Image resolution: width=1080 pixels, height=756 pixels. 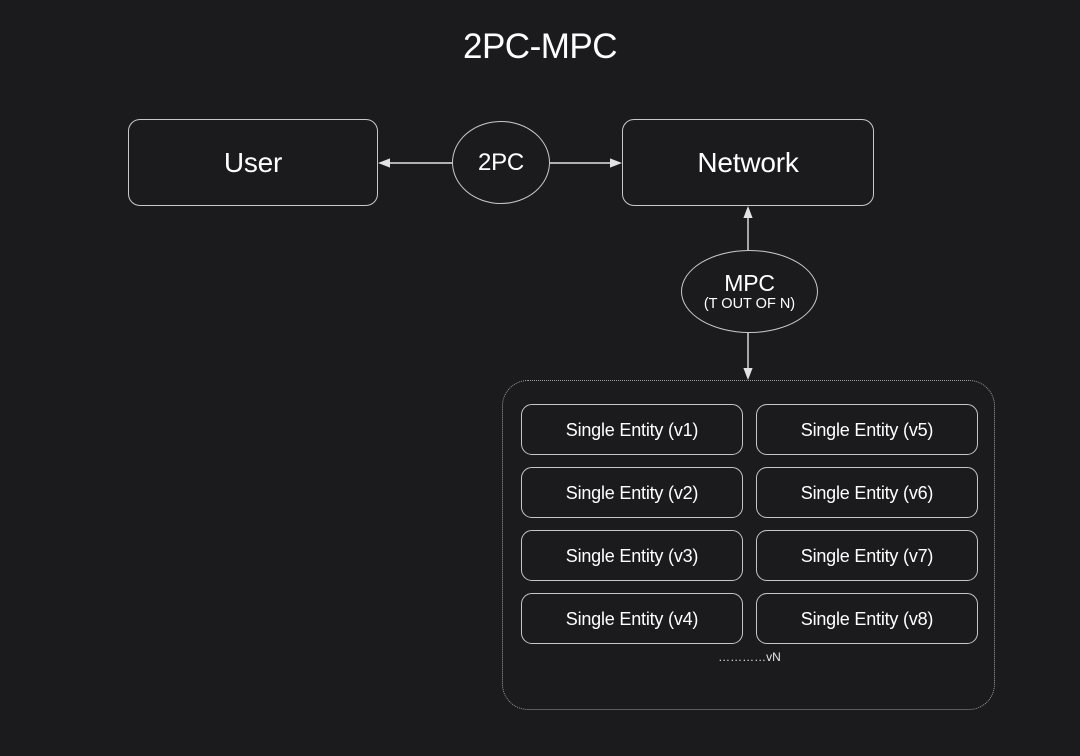 I want to click on edge-mpc-to-network, so click(x=748, y=228).